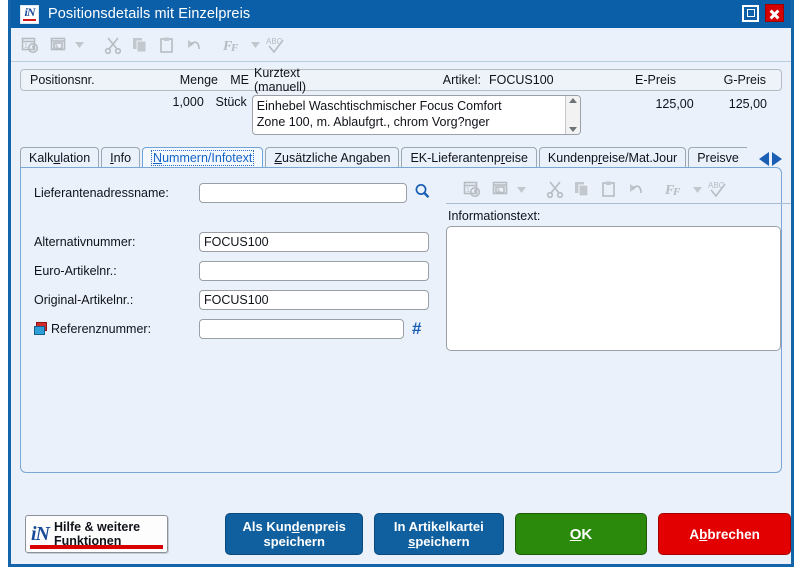 The image size is (794, 567). What do you see at coordinates (149, 14) in the screenshot?
I see `window-title: Positionsdetails mit Einzelpreis` at bounding box center [149, 14].